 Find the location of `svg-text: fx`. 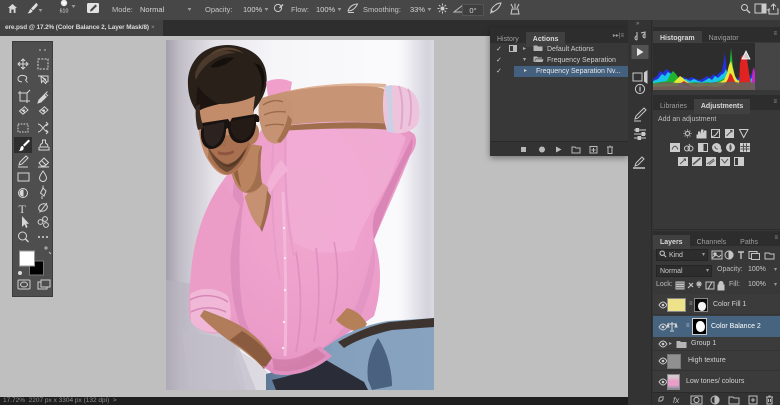

svg-text: fx is located at coordinates (676, 400).